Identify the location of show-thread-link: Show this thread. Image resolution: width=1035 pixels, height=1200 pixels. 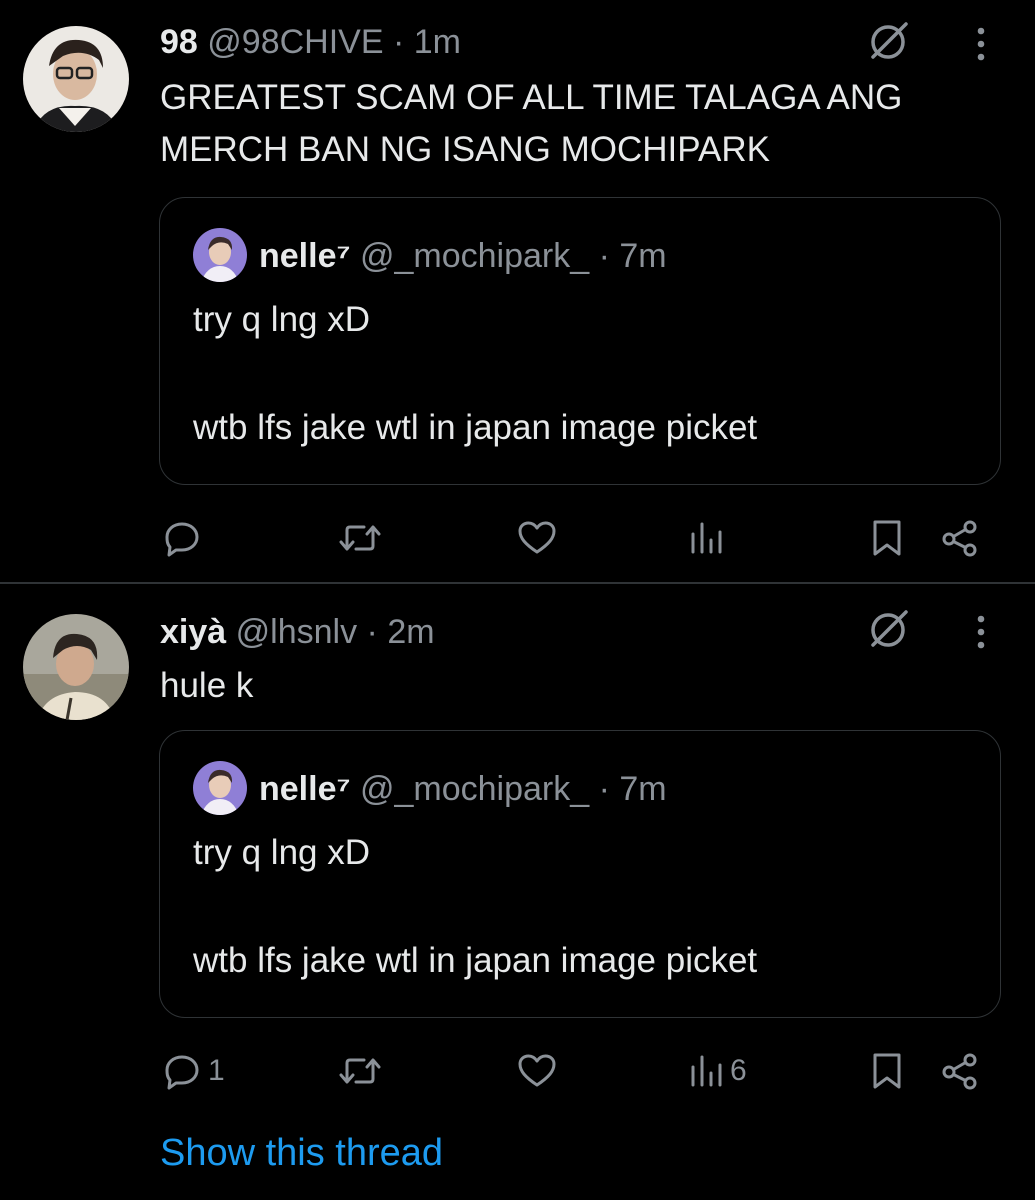
(301, 1153).